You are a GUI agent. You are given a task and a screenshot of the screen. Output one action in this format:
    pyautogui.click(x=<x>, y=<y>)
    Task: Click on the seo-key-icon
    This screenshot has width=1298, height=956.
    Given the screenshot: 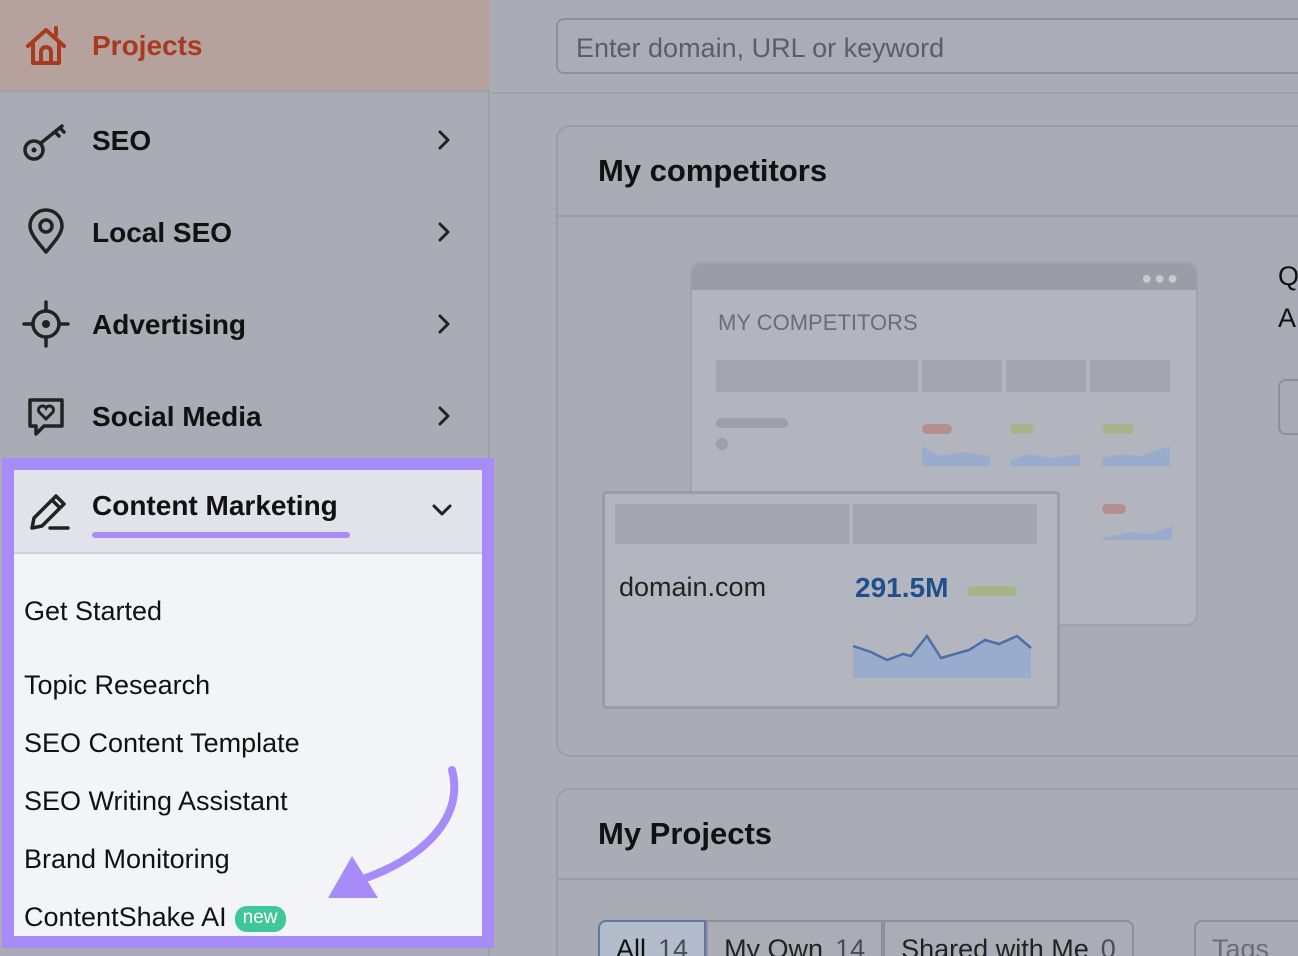 What is the action you would take?
    pyautogui.click(x=44, y=142)
    